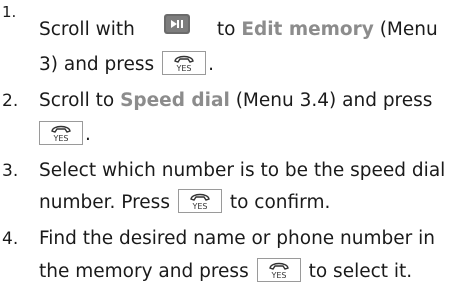 The height and width of the screenshot is (290, 451). I want to click on step-text: number. Press, so click(104, 202).